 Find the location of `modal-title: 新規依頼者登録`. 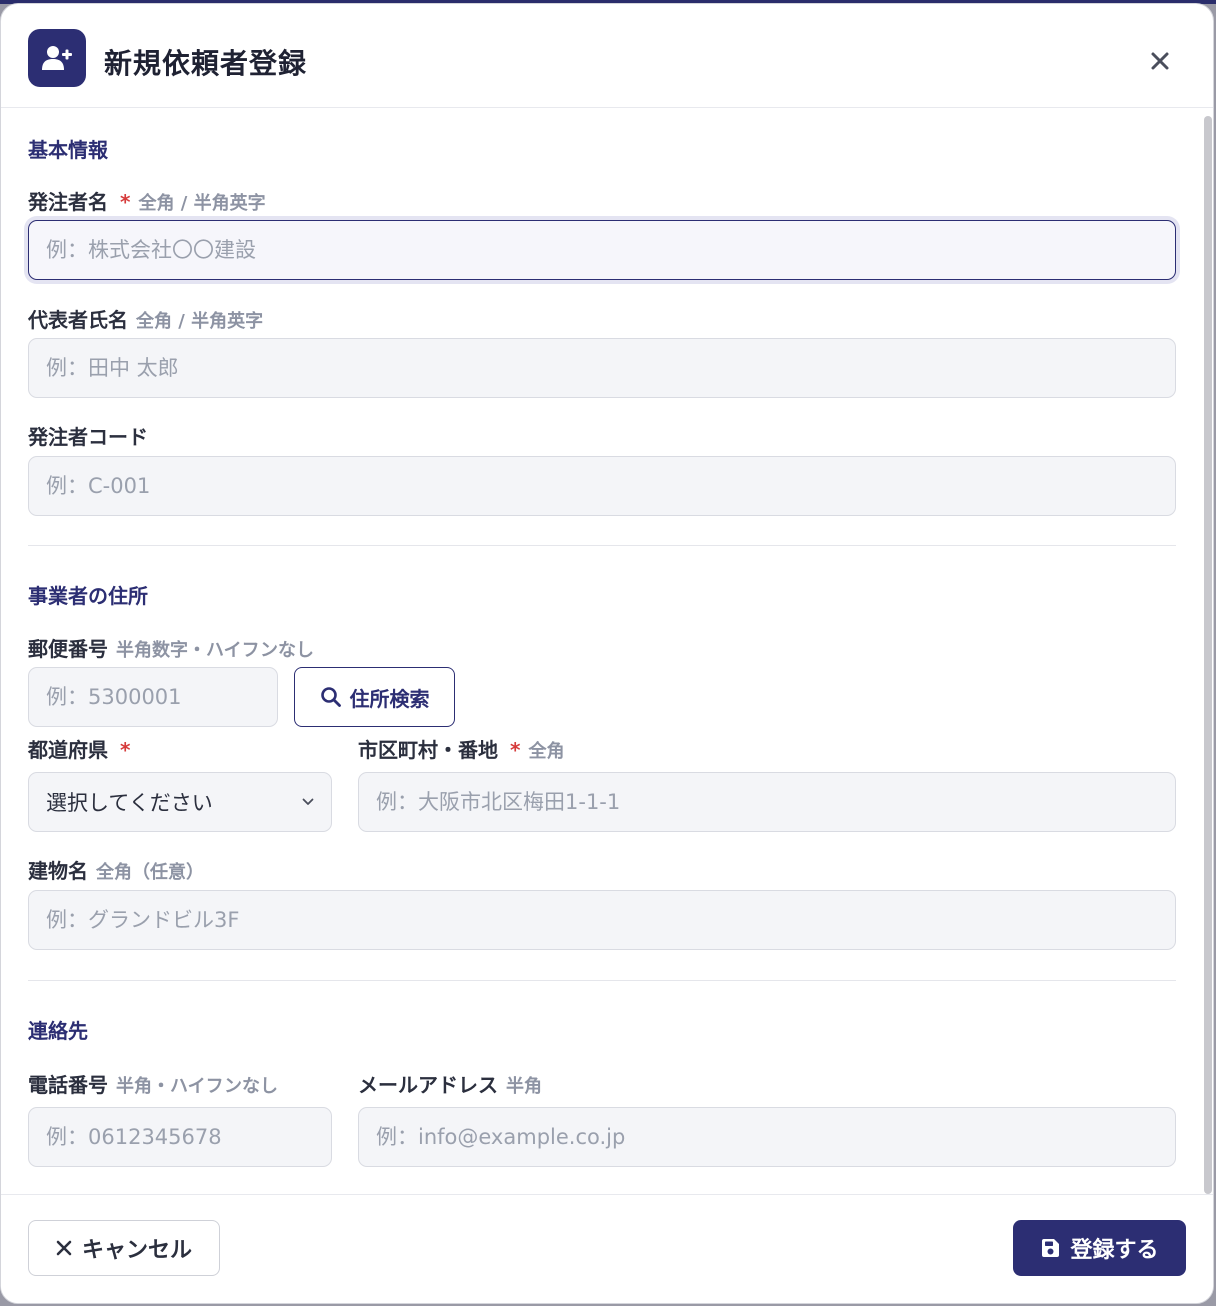

modal-title: 新規依頼者登録 is located at coordinates (206, 63).